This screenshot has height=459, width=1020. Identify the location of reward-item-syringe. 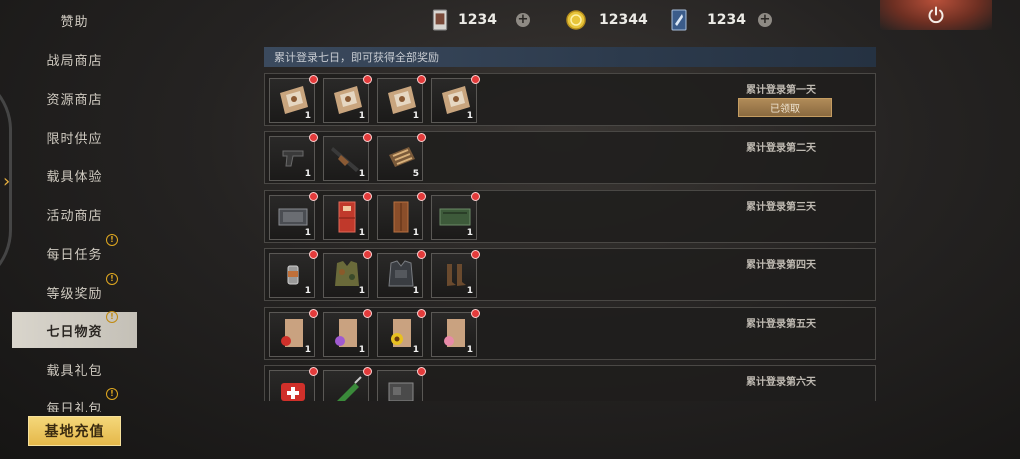
(347, 384).